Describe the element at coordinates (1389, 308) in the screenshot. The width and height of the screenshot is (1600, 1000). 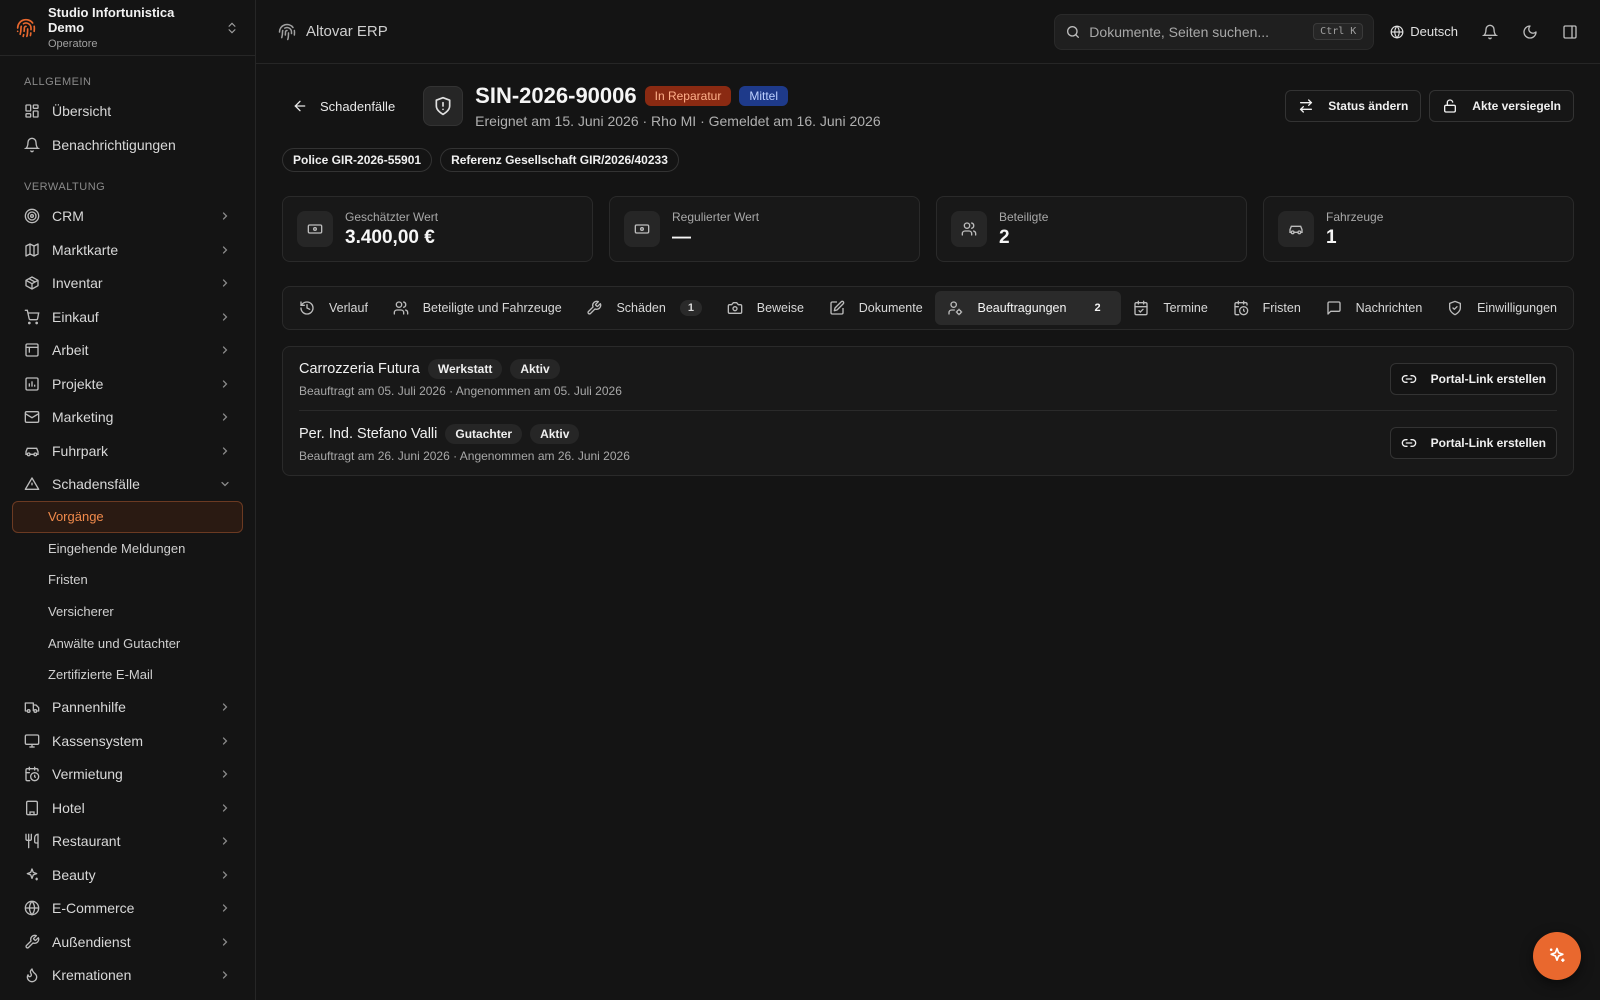
I see `tab-label: Nachrichten` at that location.